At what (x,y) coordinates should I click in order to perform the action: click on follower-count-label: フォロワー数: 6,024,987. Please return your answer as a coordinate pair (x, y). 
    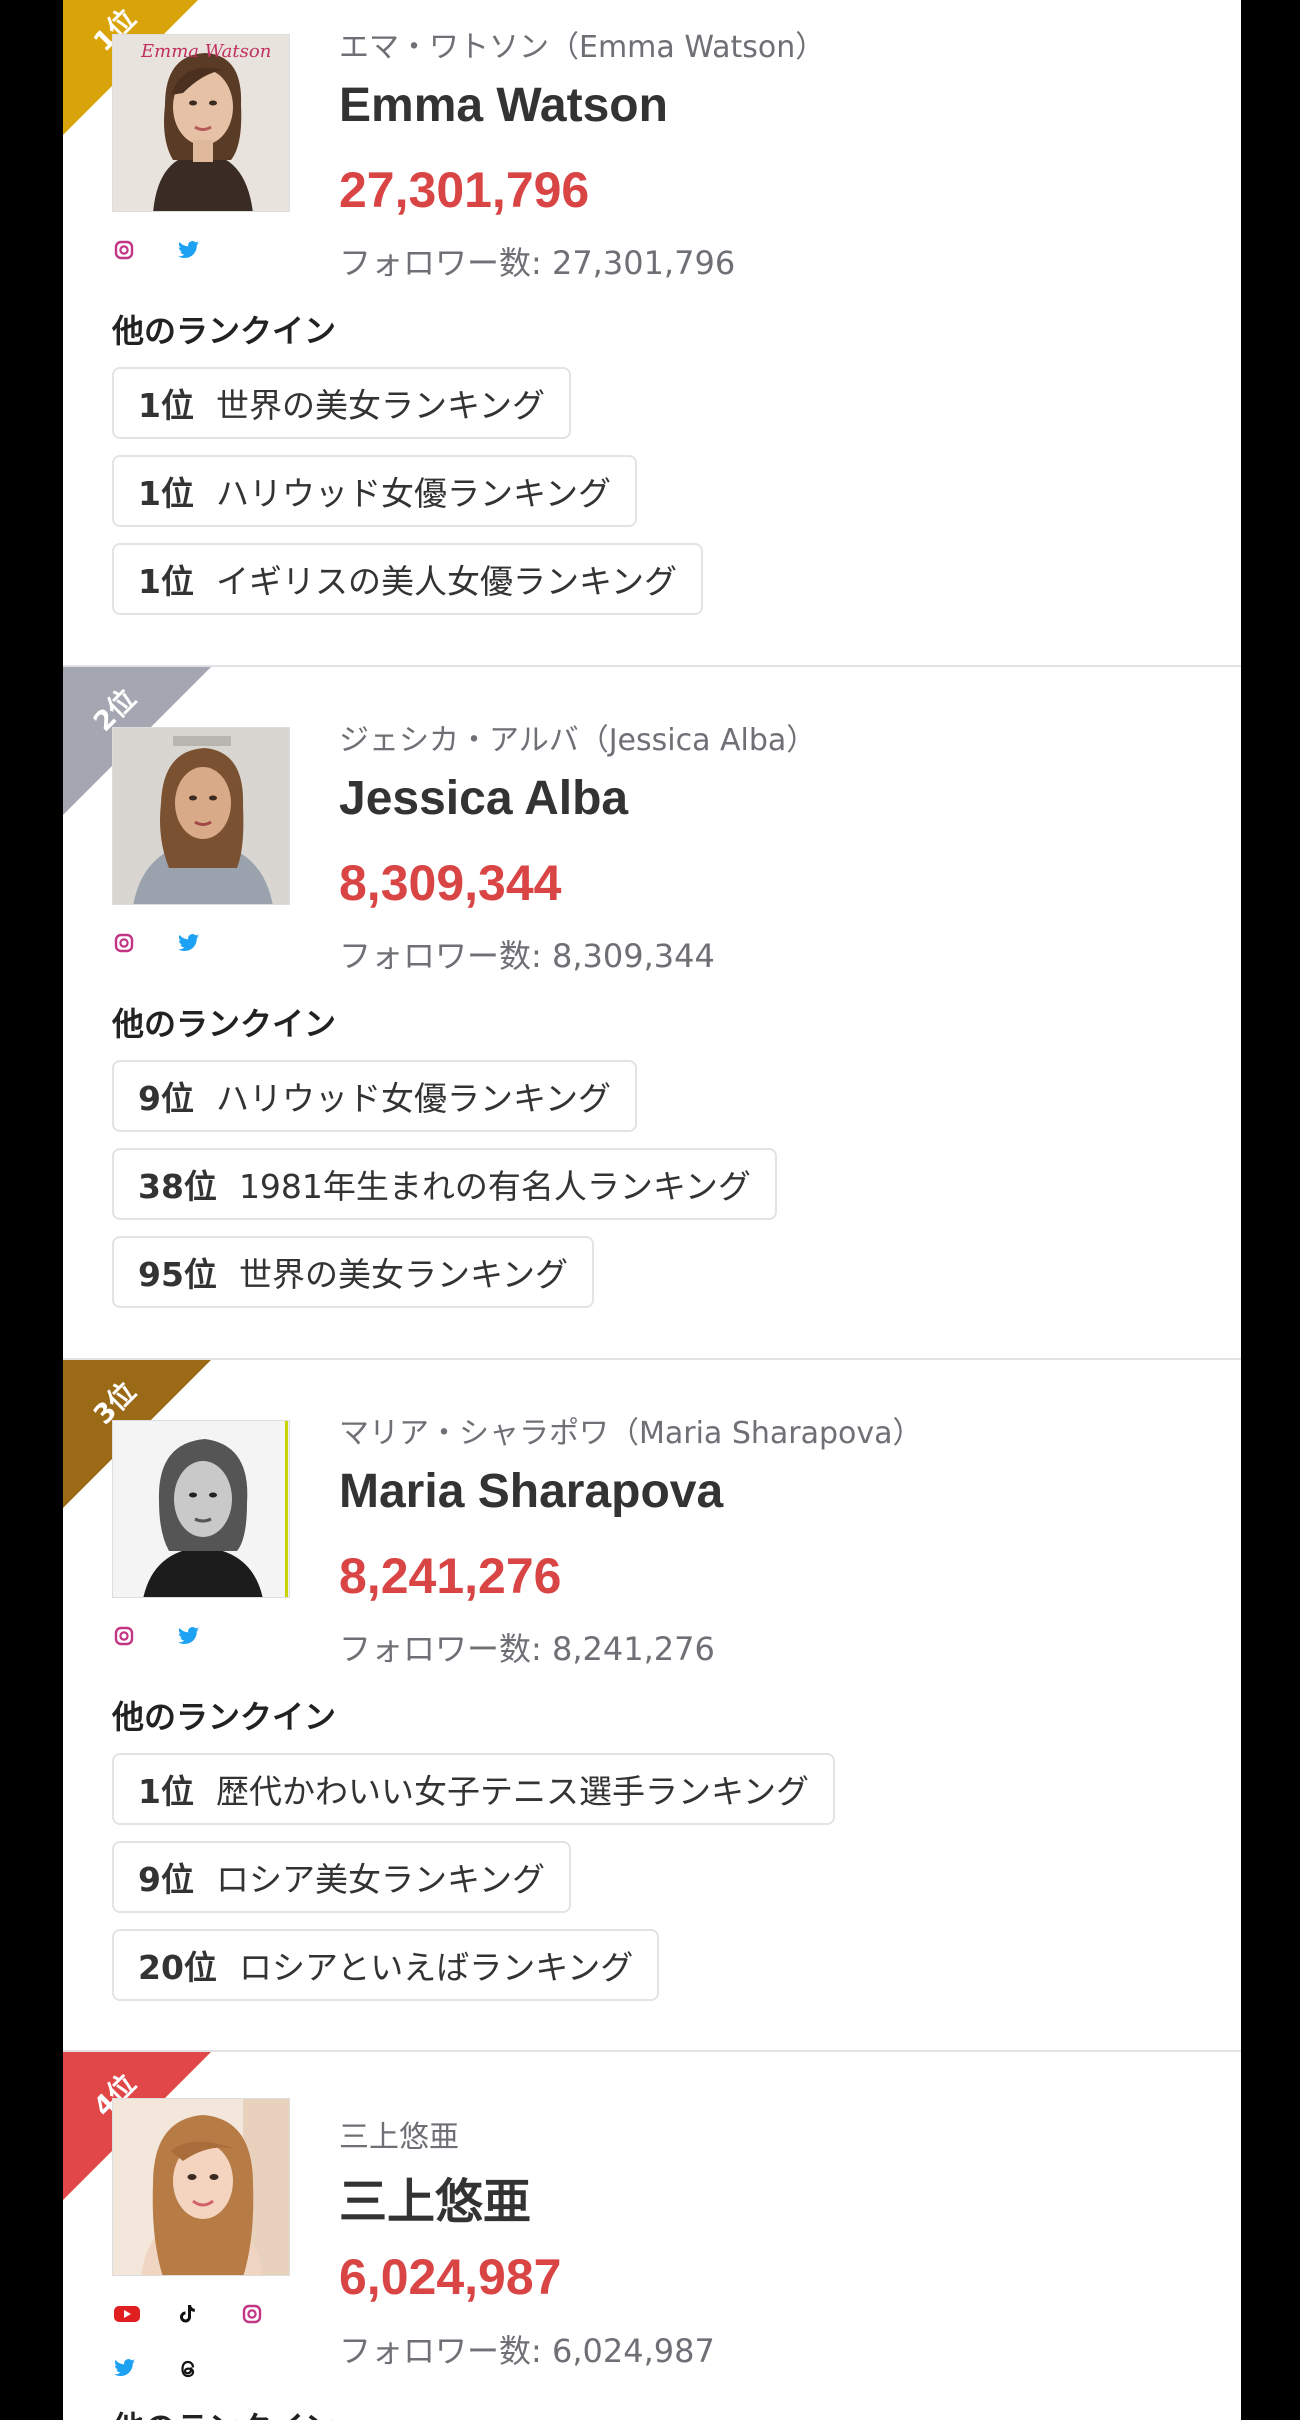
    Looking at the image, I should click on (527, 2351).